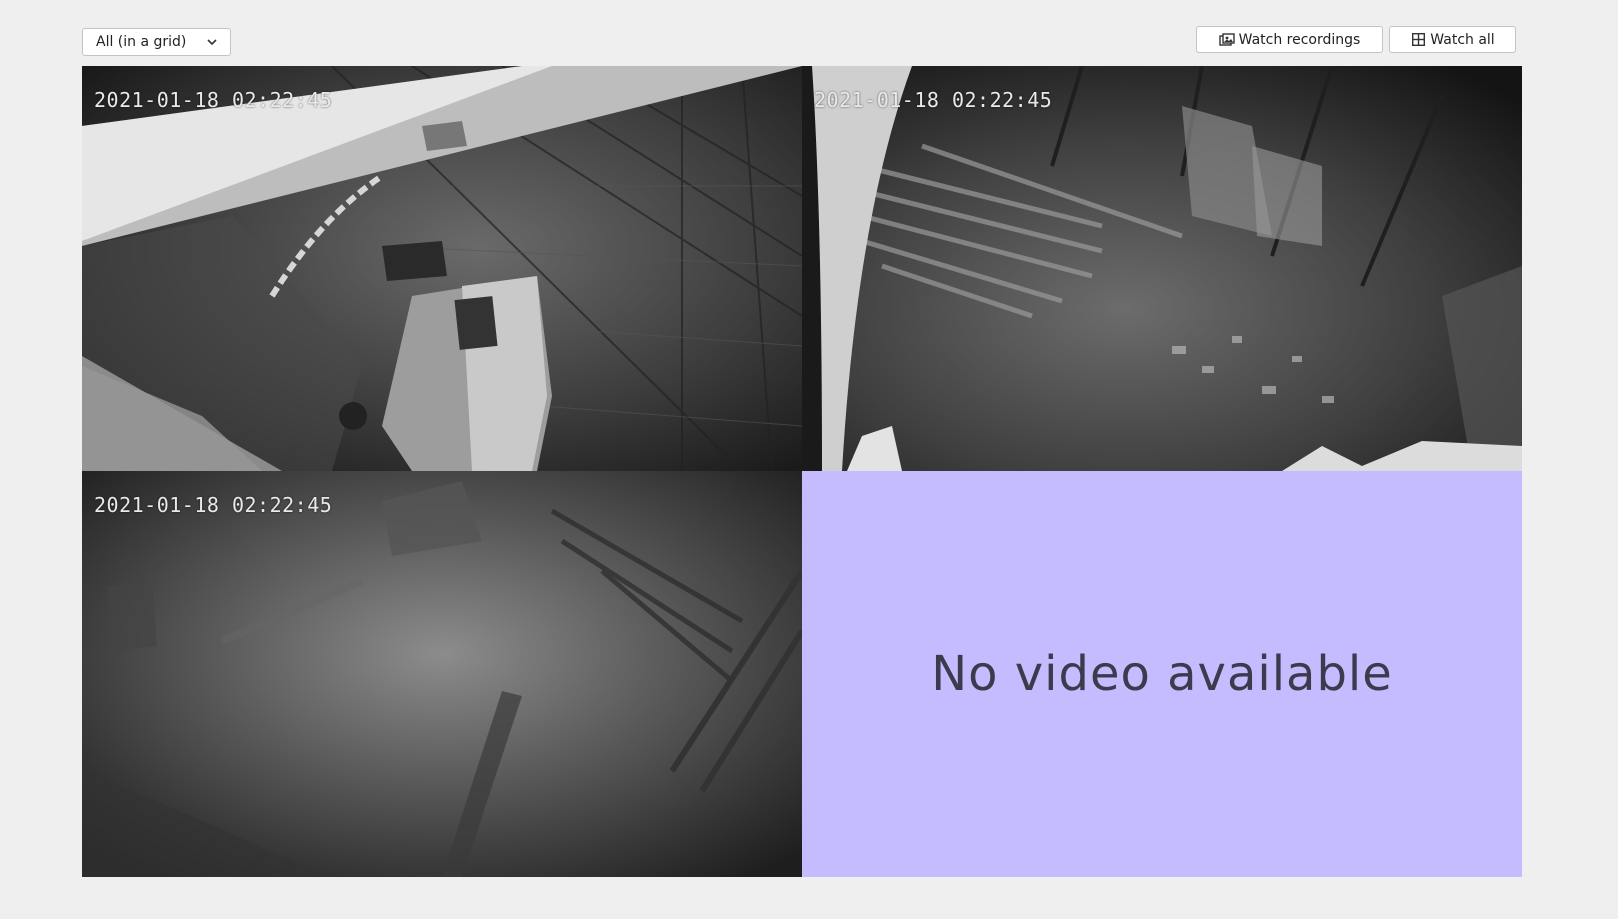  What do you see at coordinates (1299, 39) in the screenshot?
I see `watch-recordings-label: Watch recordings` at bounding box center [1299, 39].